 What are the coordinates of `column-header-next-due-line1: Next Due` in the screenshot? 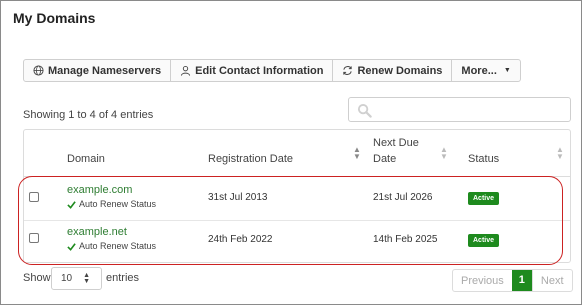 It's located at (396, 143).